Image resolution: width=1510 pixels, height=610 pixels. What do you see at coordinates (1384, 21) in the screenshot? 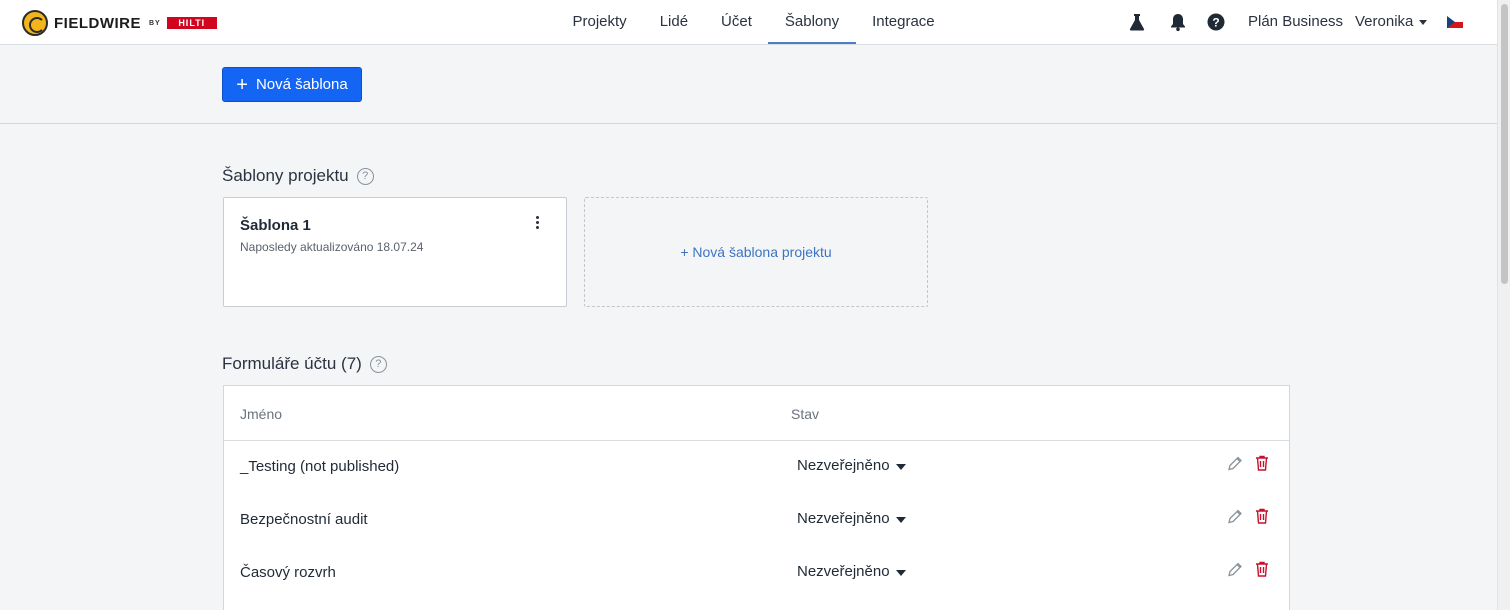
I see `user-name: Veronika` at bounding box center [1384, 21].